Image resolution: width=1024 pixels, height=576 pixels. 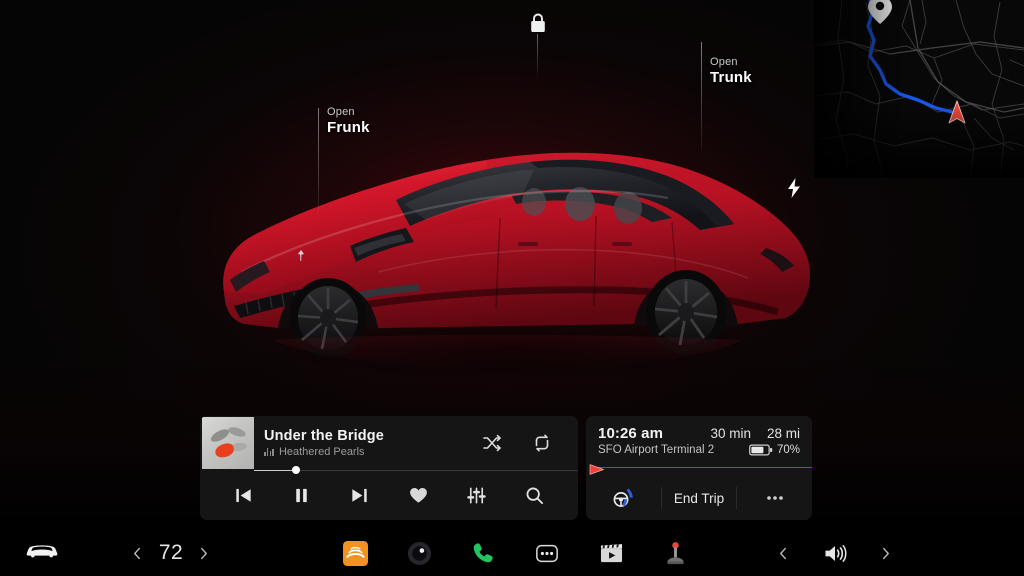 What do you see at coordinates (794, 188) in the screenshot?
I see `lightning-bolt-icon` at bounding box center [794, 188].